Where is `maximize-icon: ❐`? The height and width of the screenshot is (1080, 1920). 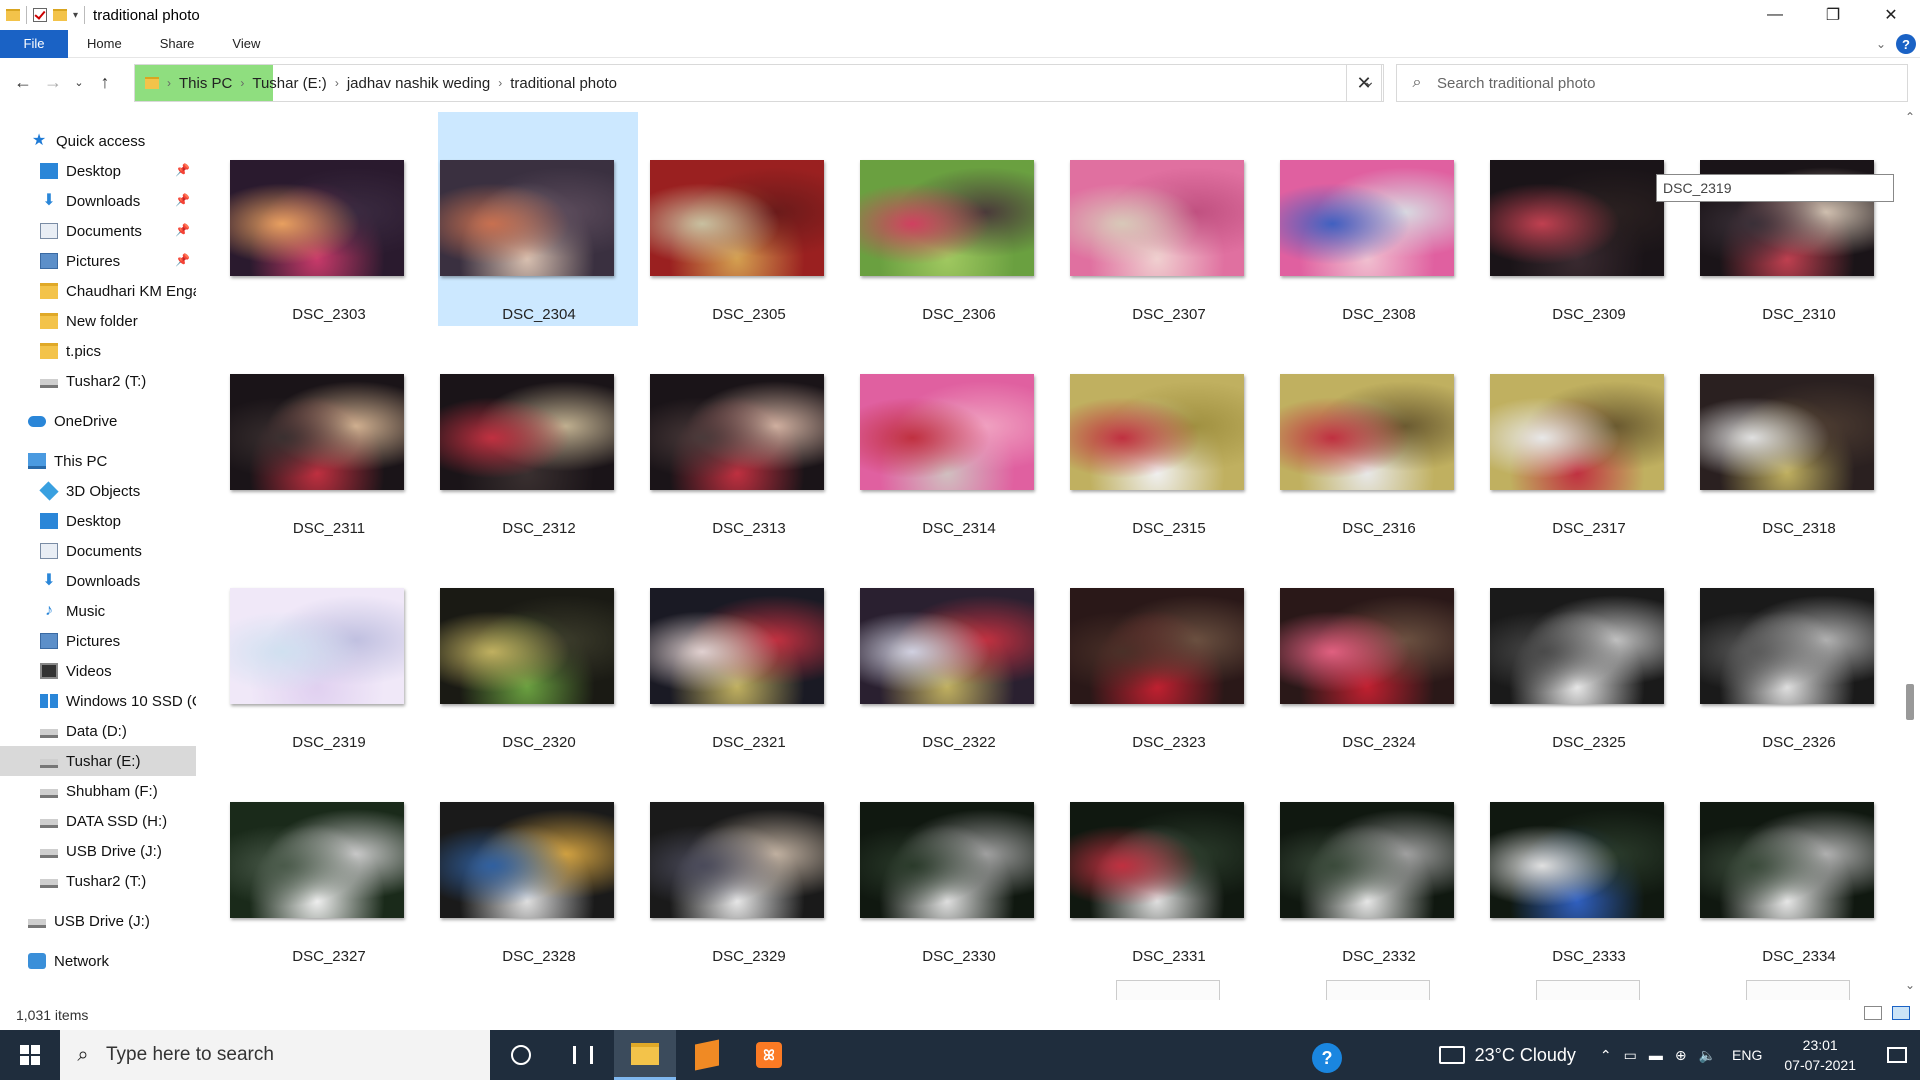 maximize-icon: ❐ is located at coordinates (1833, 15).